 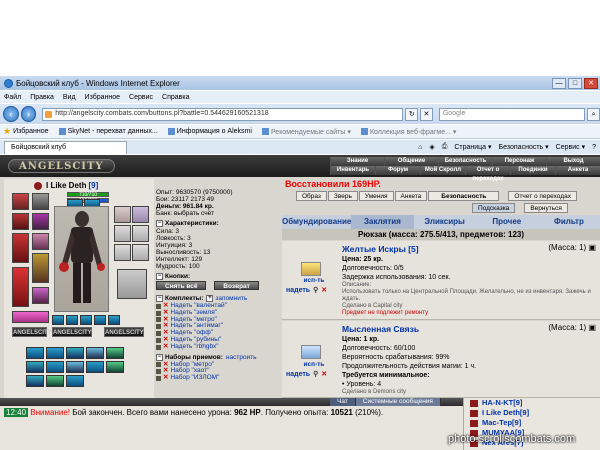 I want to click on back-game-button: Вернуться, so click(x=546, y=208).